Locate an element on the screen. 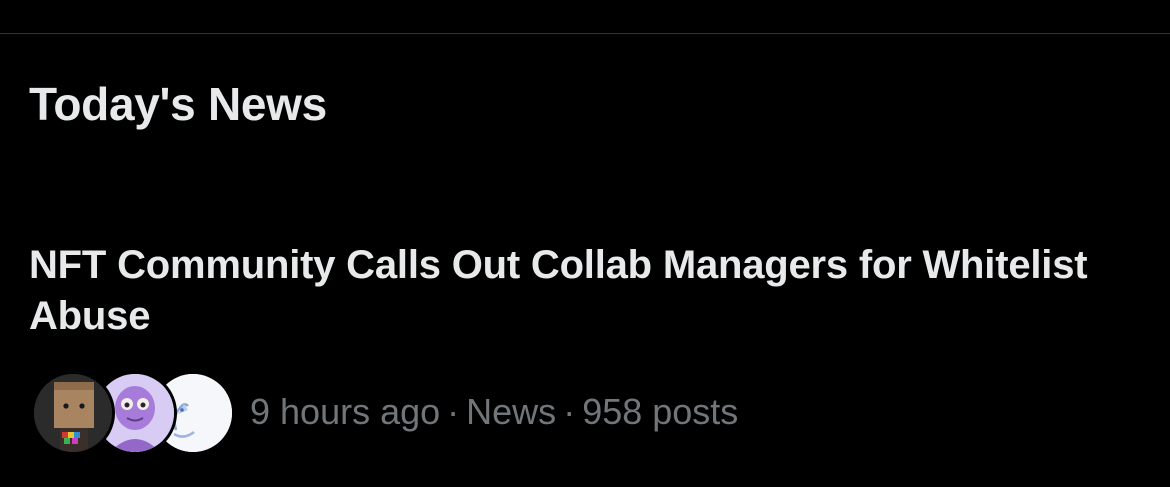  paper-bag-character-icon is located at coordinates (73, 413).